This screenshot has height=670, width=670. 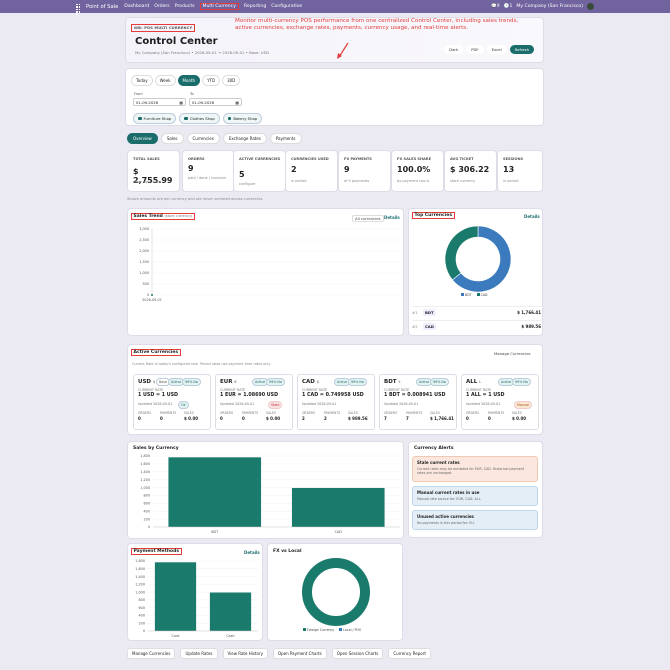 What do you see at coordinates (211, 80) in the screenshot?
I see `period-ytd: YTD` at bounding box center [211, 80].